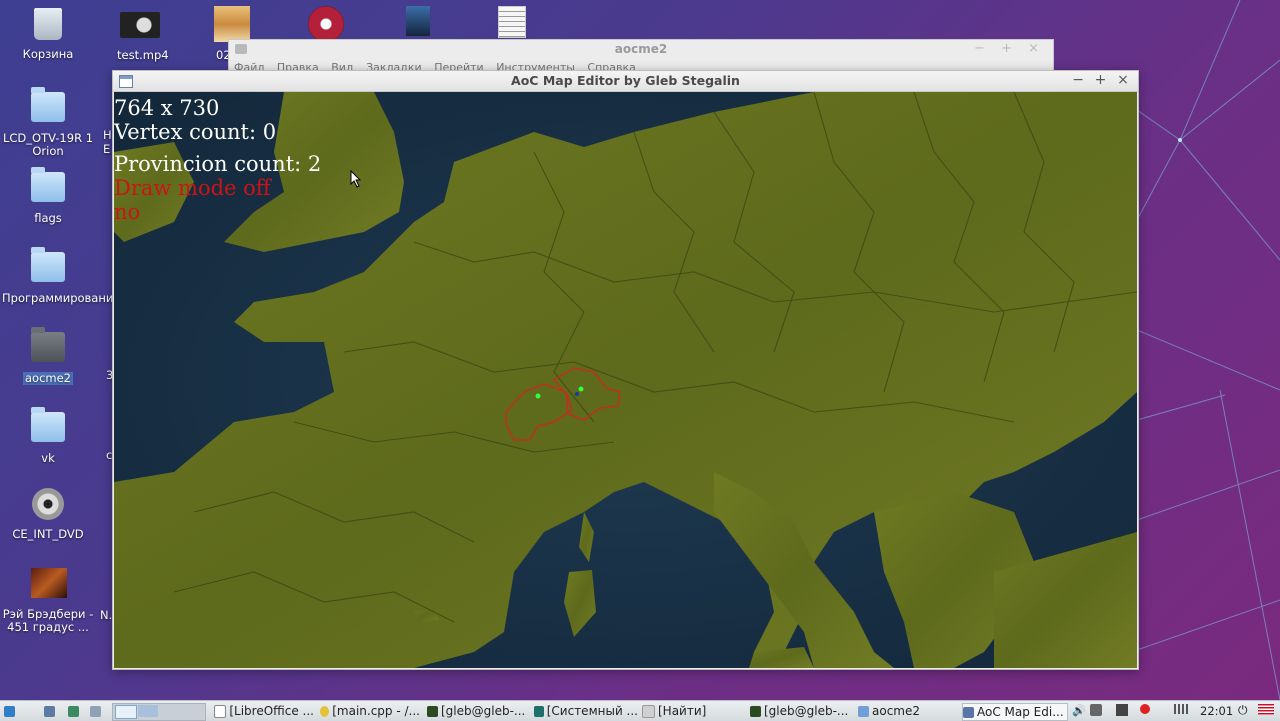  I want to click on window-title: AoC Map Editor by Gleb Stegalin, so click(625, 80).